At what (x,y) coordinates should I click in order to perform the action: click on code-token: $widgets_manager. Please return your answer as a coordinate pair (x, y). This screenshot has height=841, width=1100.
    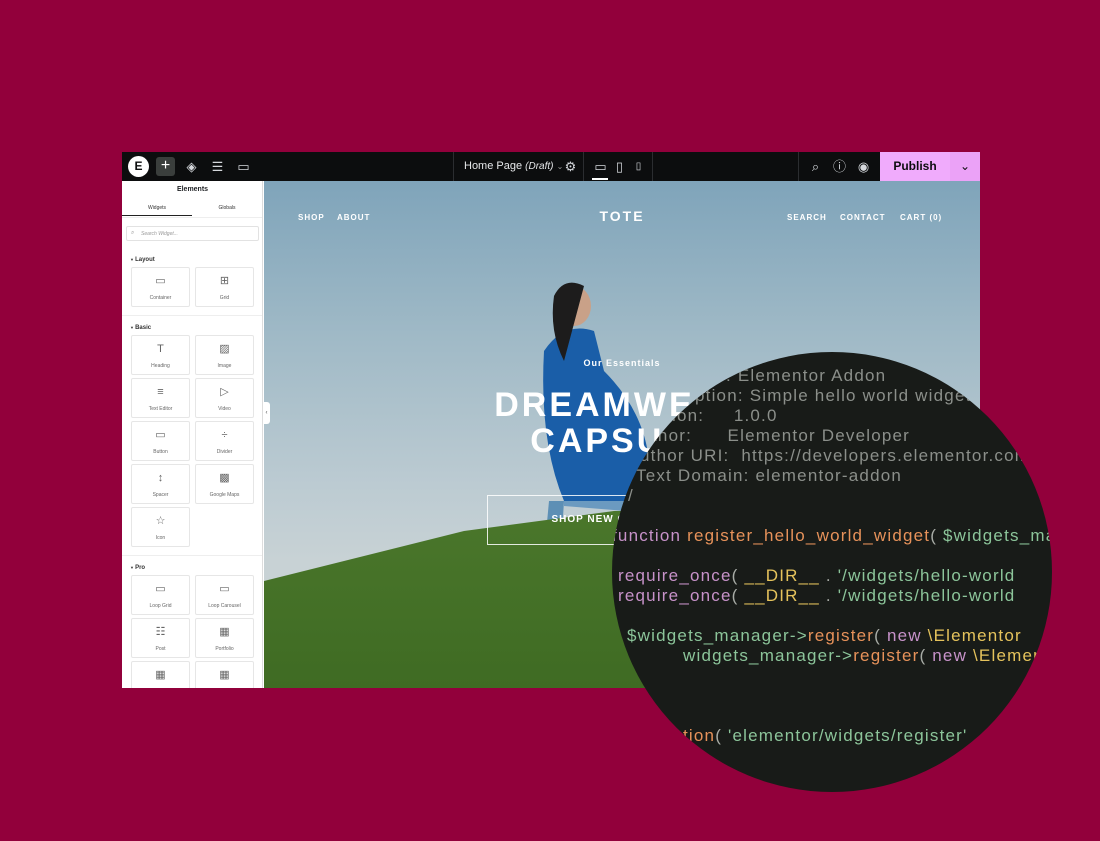
    Looking at the image, I should click on (997, 535).